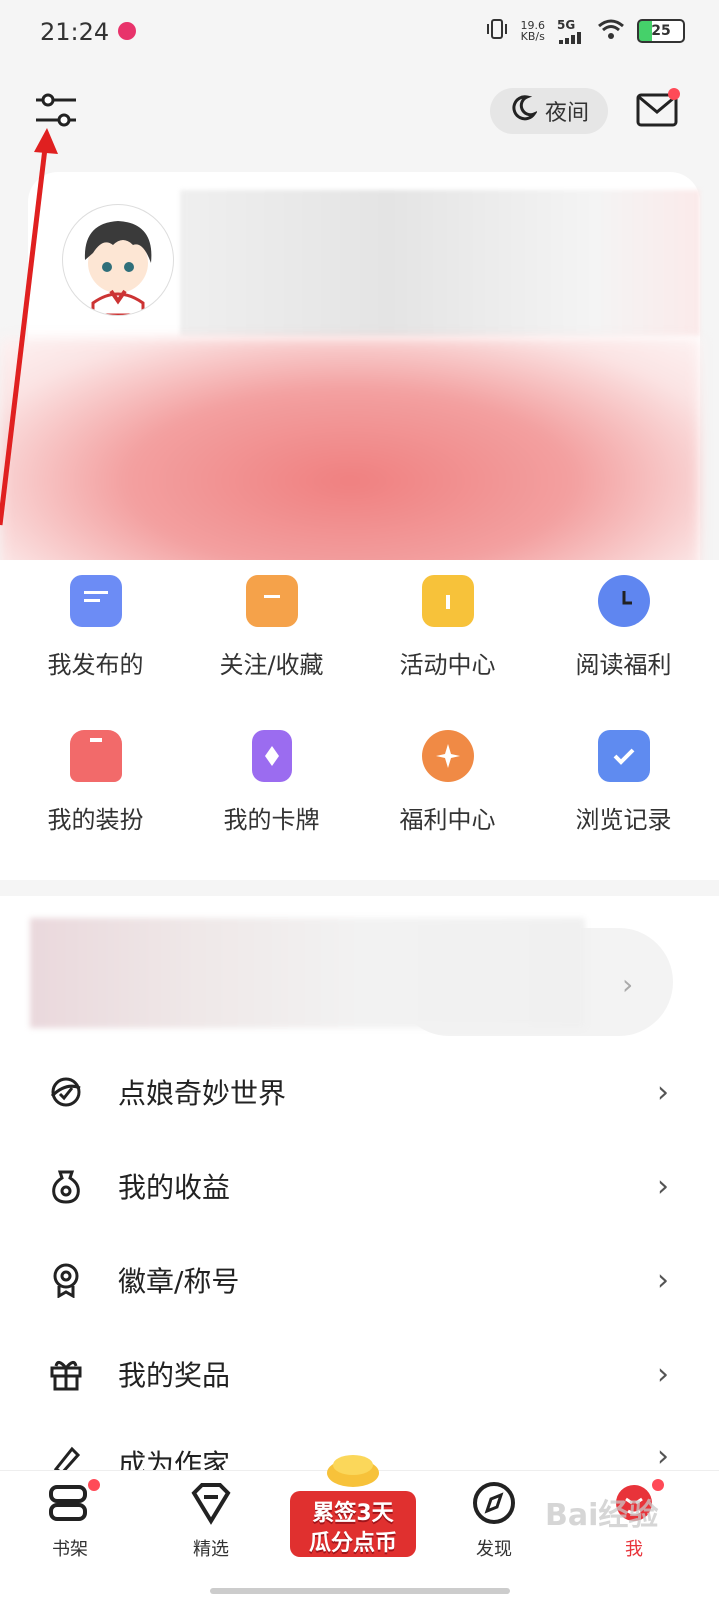 The height and width of the screenshot is (1601, 719). Describe the element at coordinates (75, 32) in the screenshot. I see `status-time: 21:24` at that location.